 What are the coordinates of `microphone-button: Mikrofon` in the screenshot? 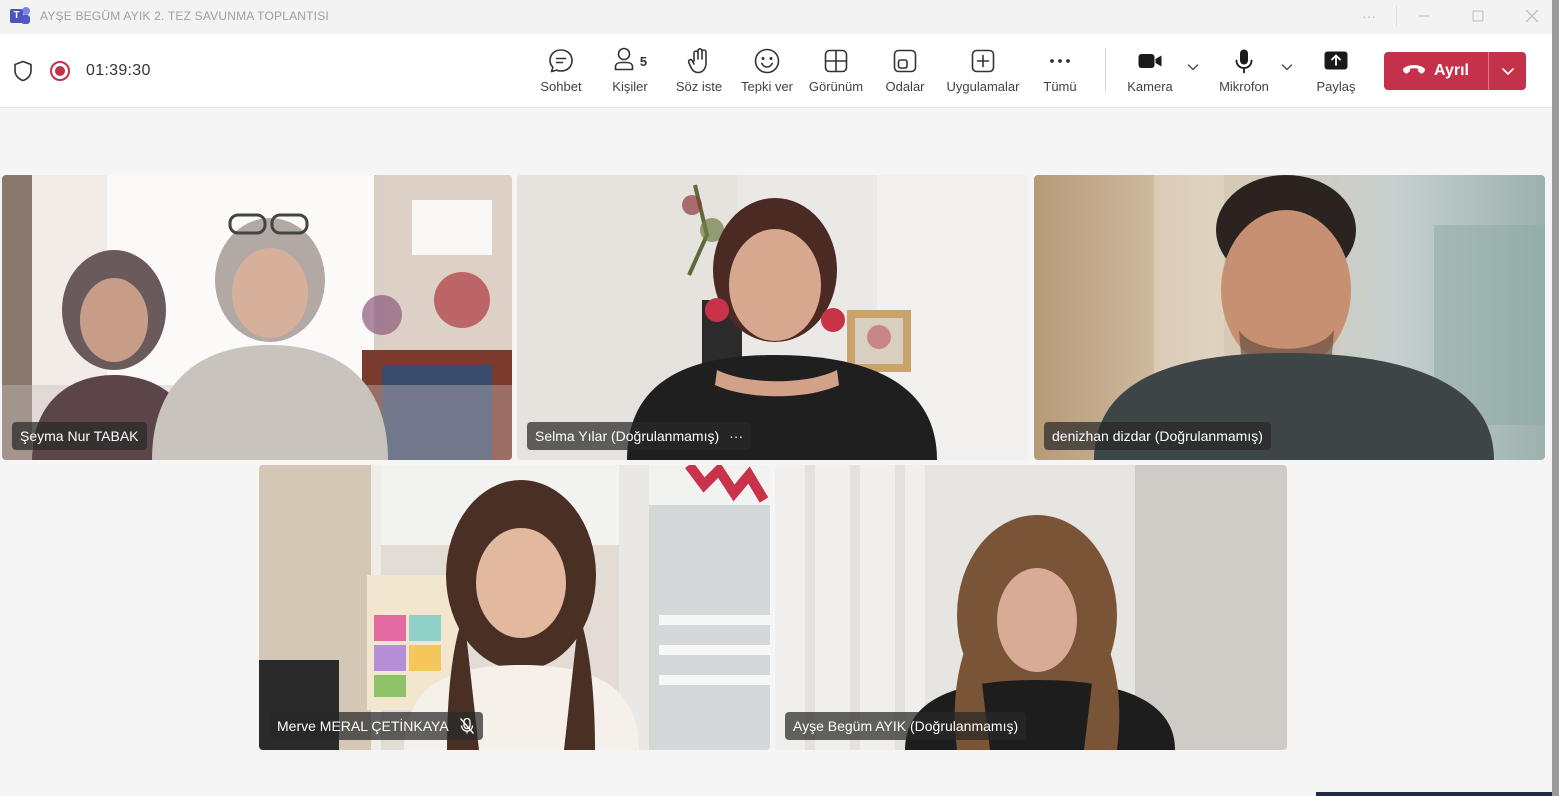 It's located at (1244, 73).